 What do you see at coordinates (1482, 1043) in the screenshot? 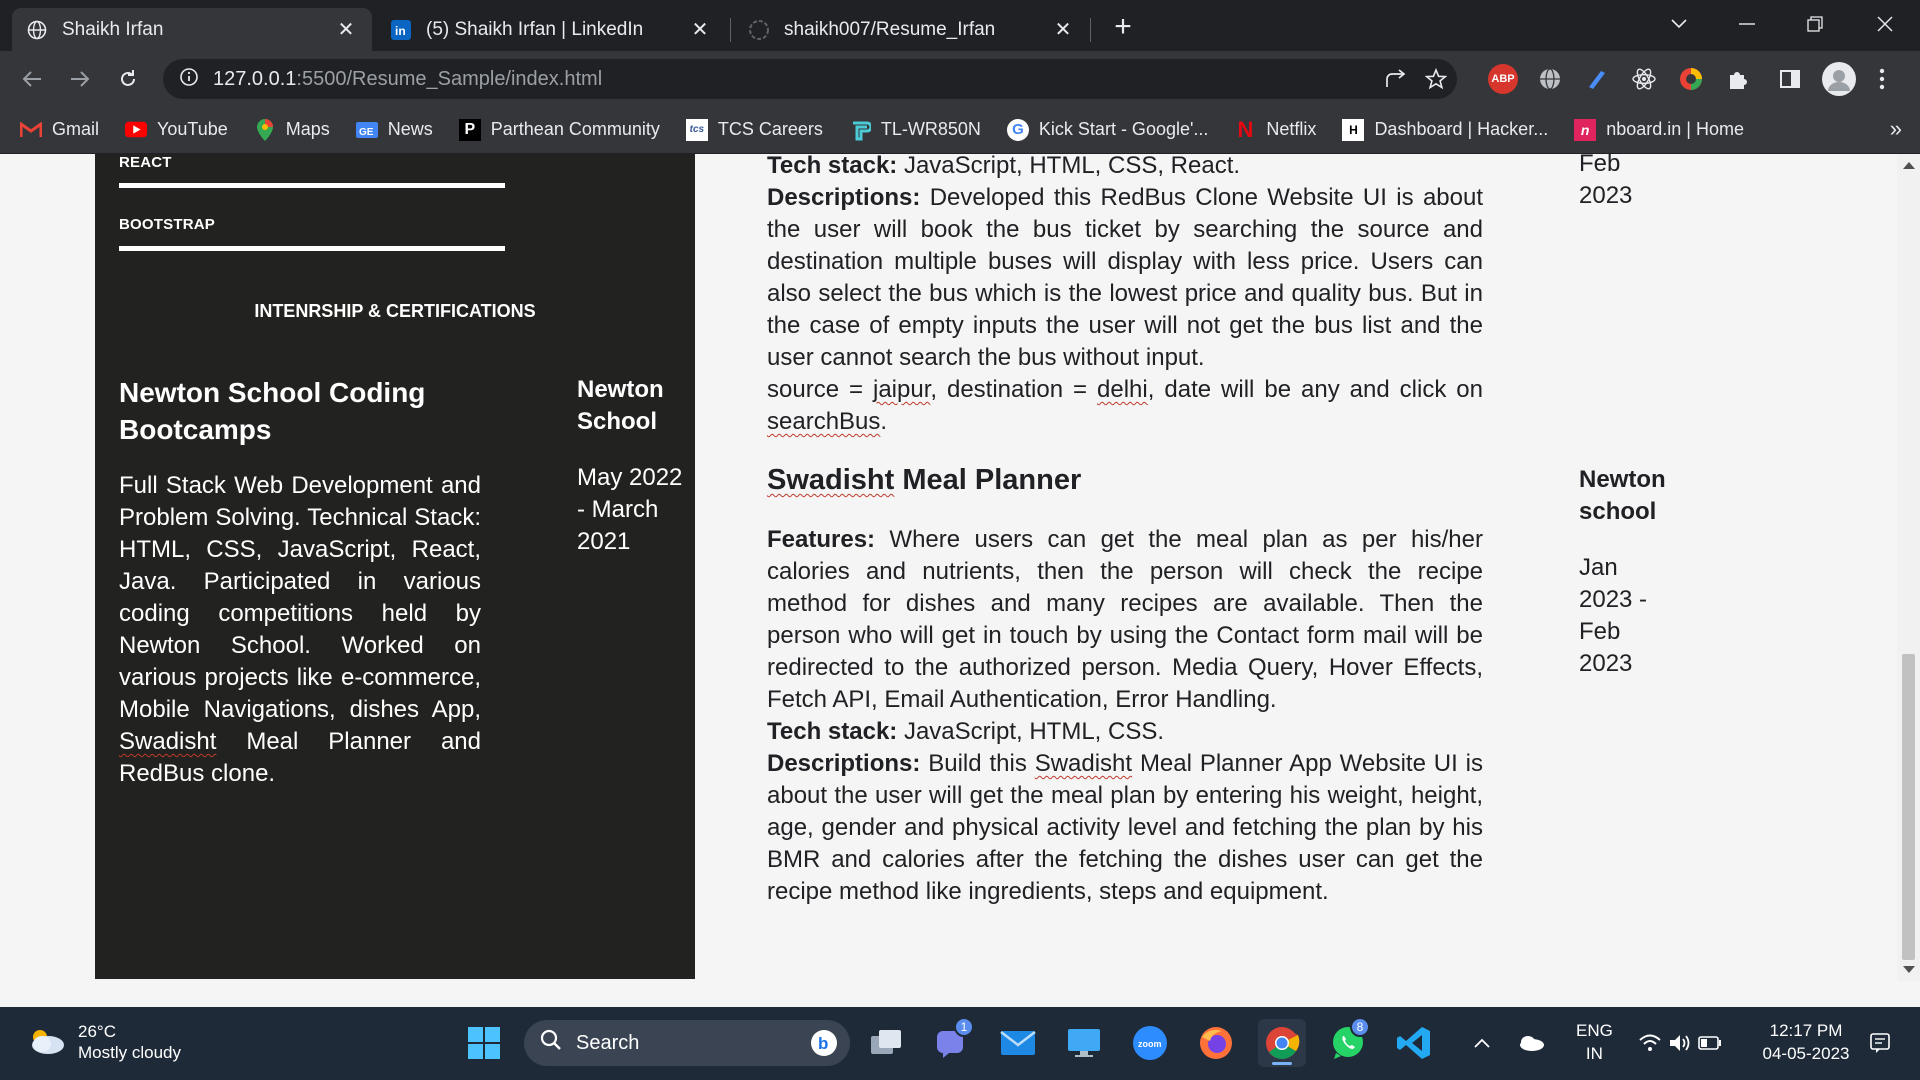
I see `chevron-up-icon` at bounding box center [1482, 1043].